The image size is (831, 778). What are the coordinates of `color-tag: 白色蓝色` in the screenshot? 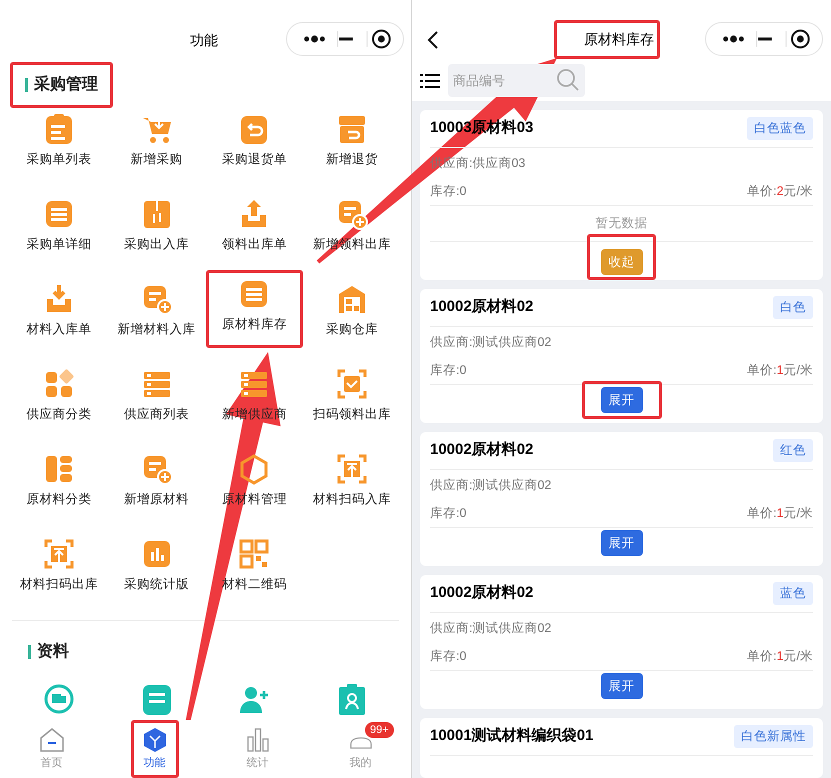 It's located at (780, 128).